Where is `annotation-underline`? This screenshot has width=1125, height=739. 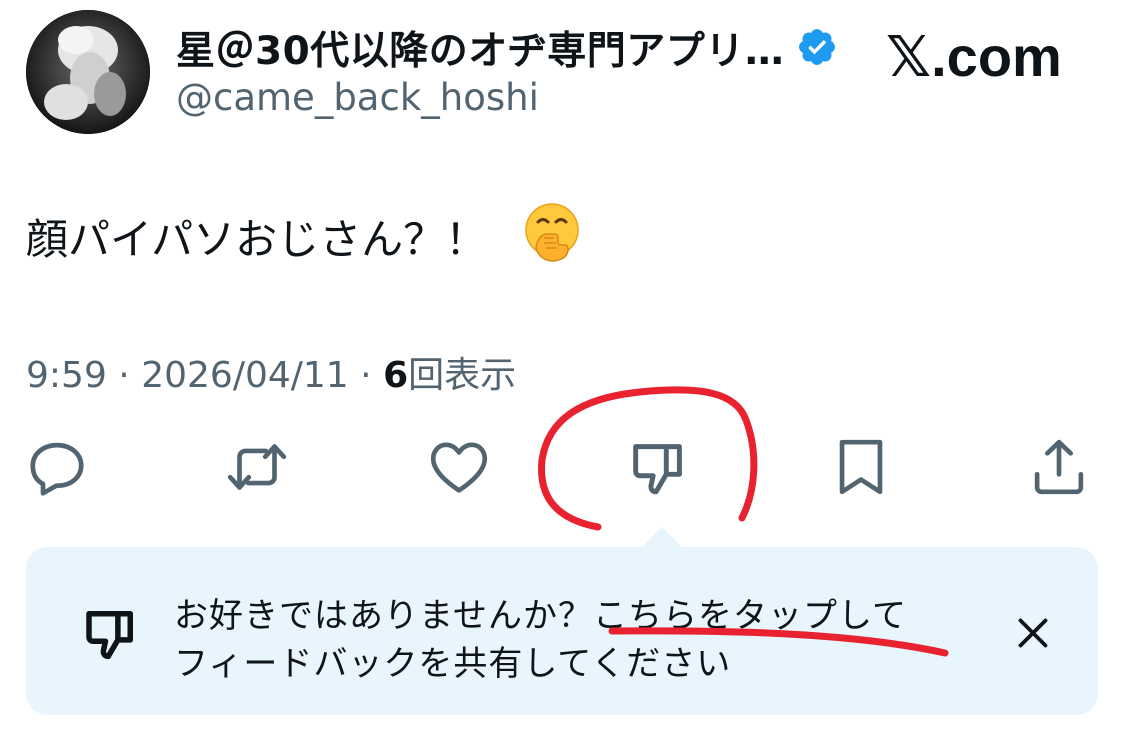
annotation-underline is located at coordinates (778, 642).